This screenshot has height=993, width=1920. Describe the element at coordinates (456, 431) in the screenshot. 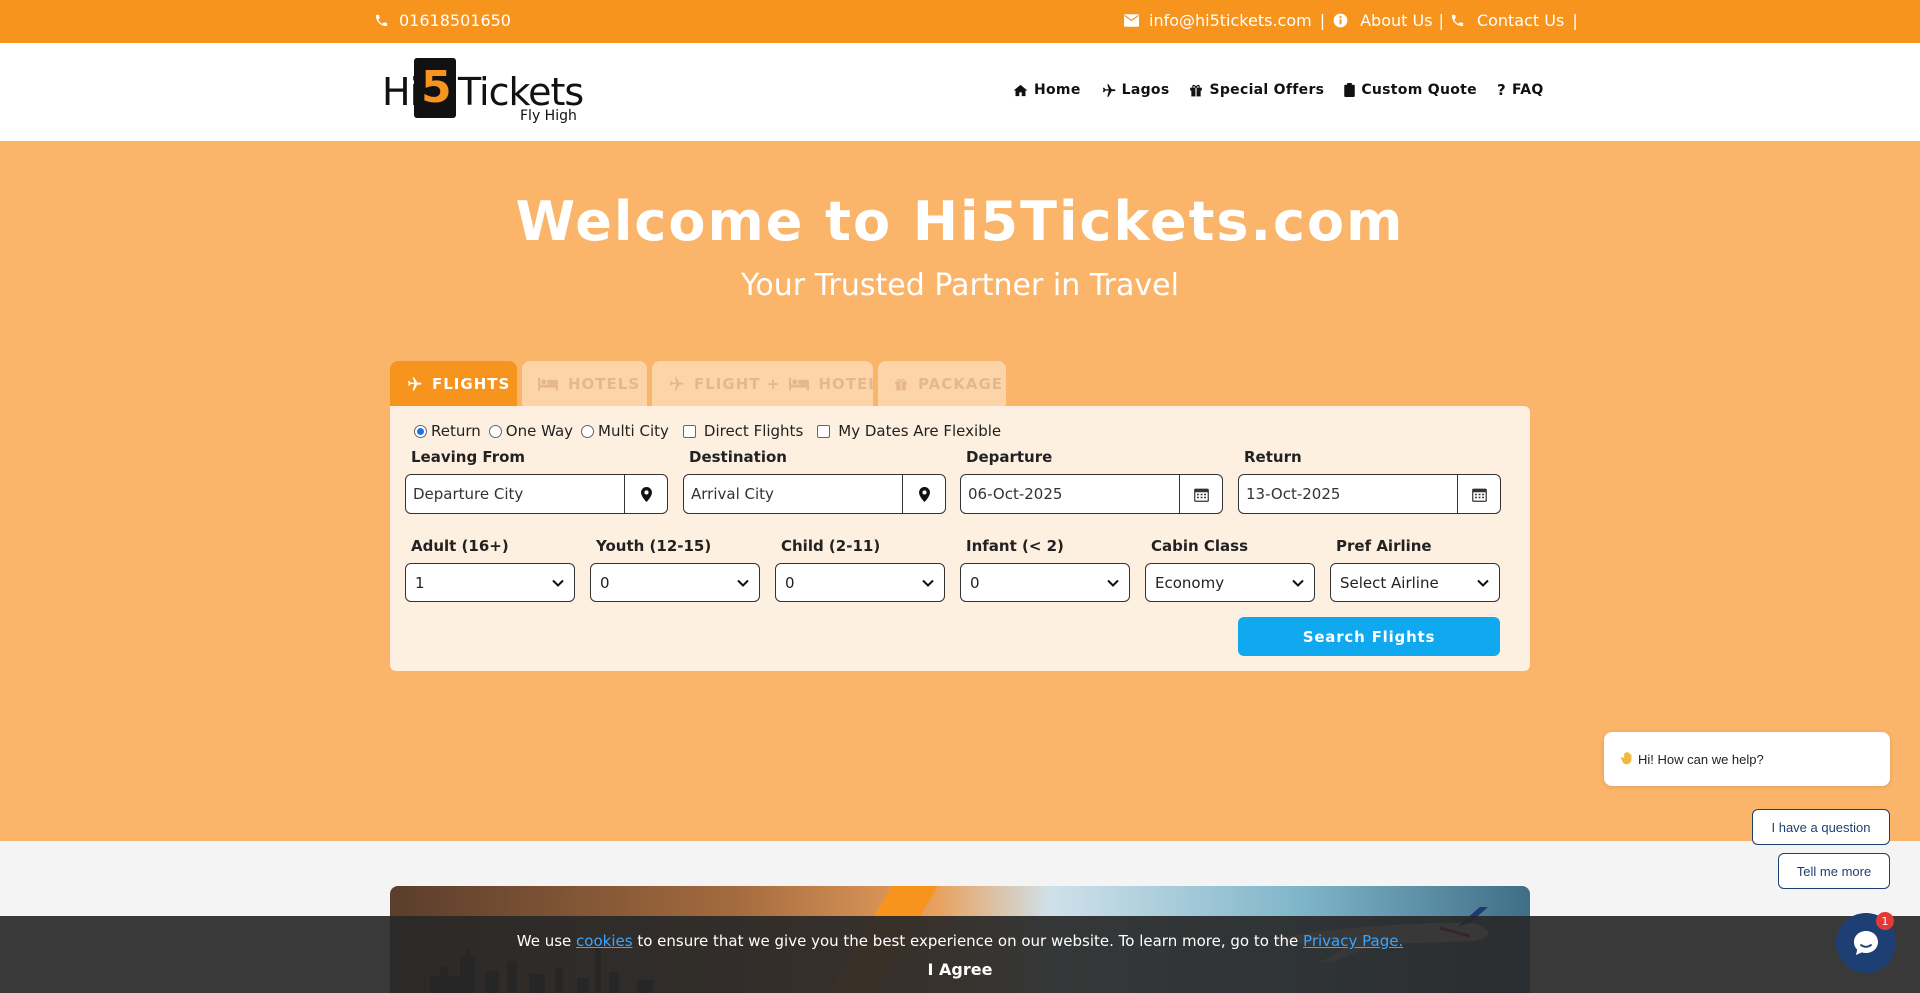

I see `option-label: Return` at that location.